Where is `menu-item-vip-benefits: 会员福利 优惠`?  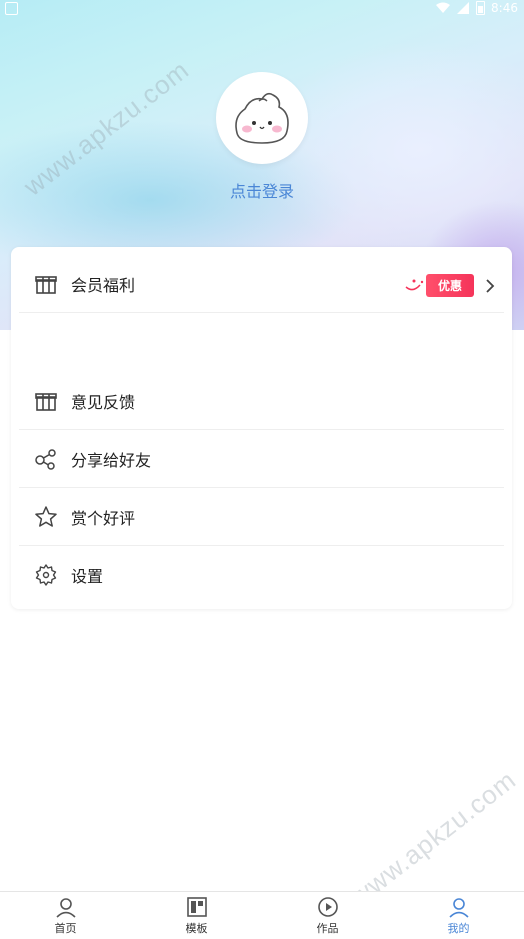
menu-item-vip-benefits: 会员福利 优惠 is located at coordinates (261, 284).